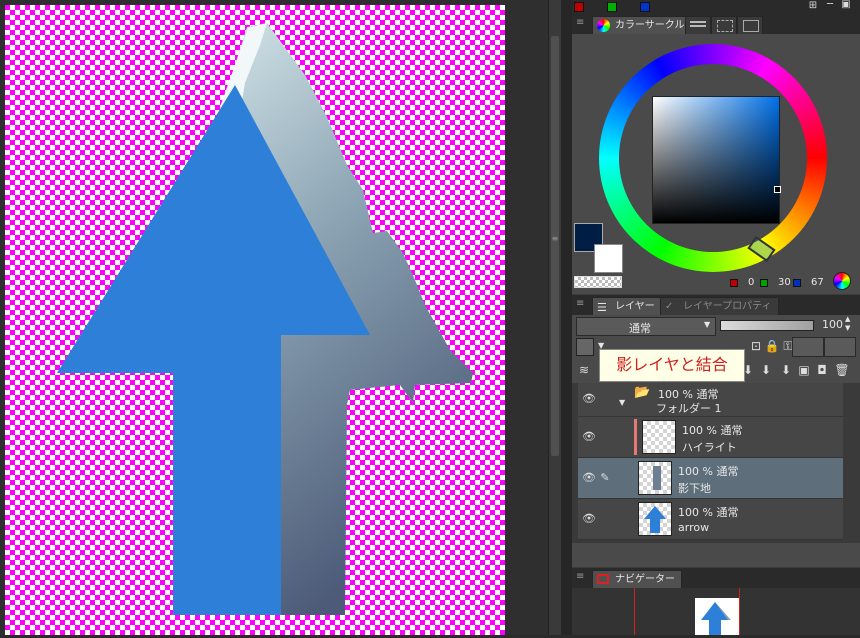 Image resolution: width=860 pixels, height=638 pixels. Describe the element at coordinates (804, 370) in the screenshot. I see `rasterize-icon: ▣` at that location.